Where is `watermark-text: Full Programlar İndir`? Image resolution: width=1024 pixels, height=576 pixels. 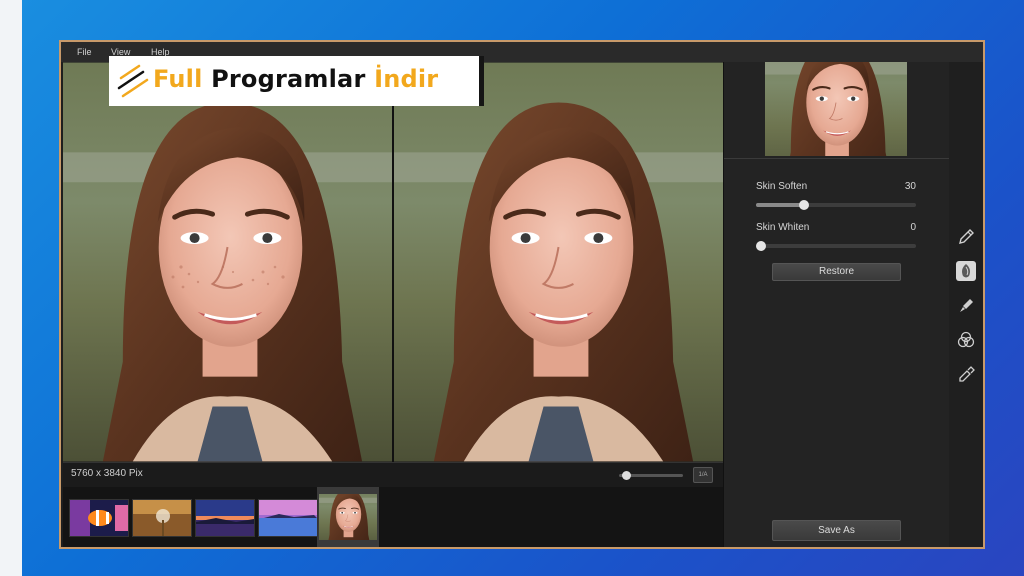
watermark-text: Full Programlar İndir is located at coordinates (295, 79).